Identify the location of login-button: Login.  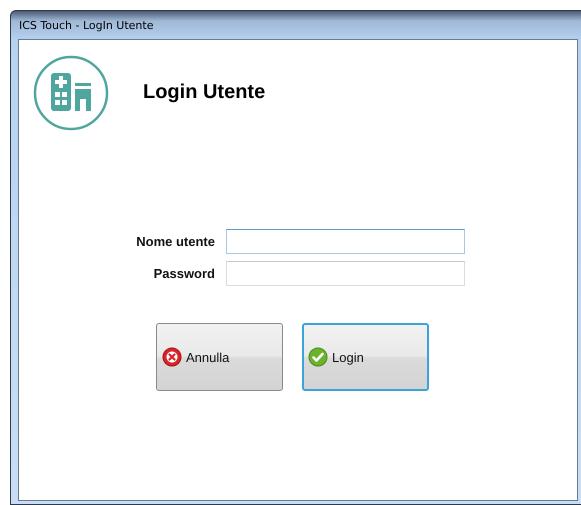
(365, 357).